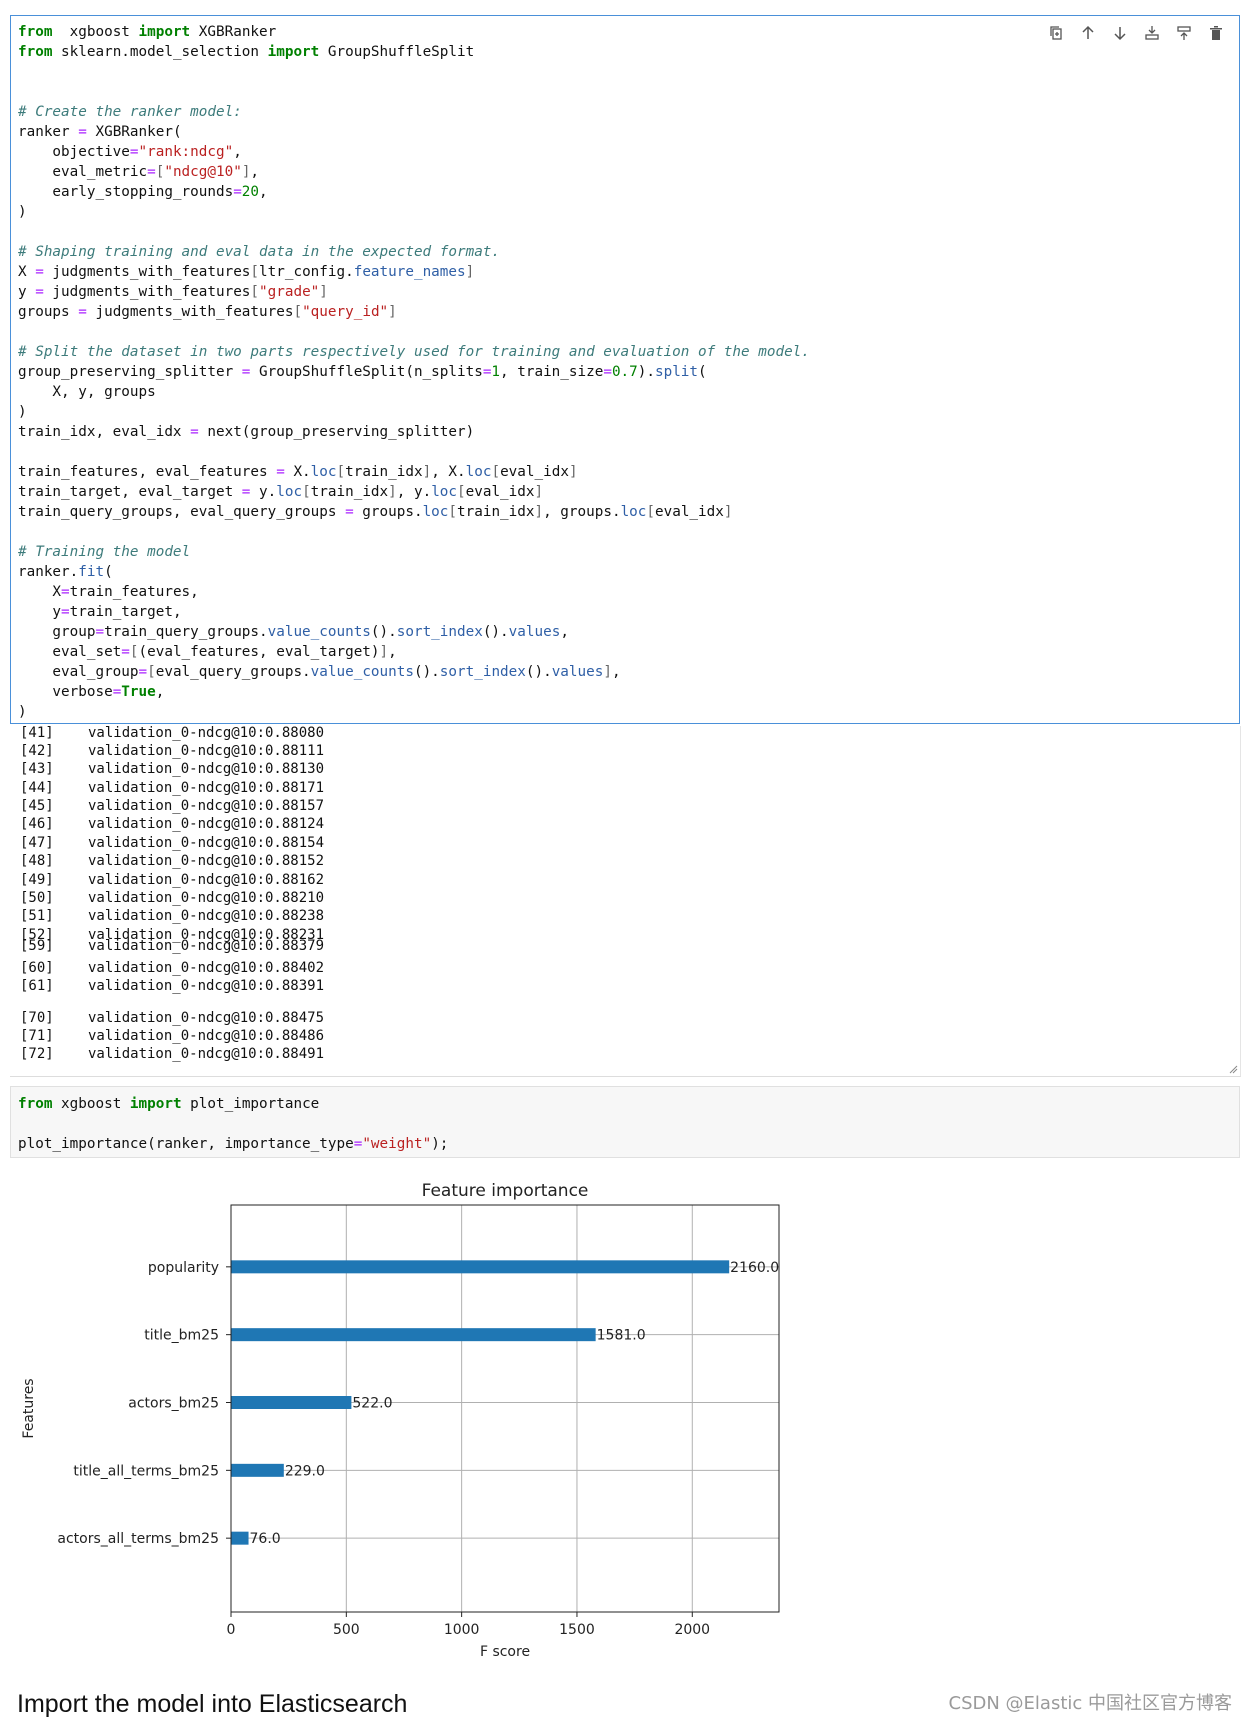 The width and height of the screenshot is (1247, 1720). Describe the element at coordinates (1184, 33) in the screenshot. I see `insert-below-icon` at that location.